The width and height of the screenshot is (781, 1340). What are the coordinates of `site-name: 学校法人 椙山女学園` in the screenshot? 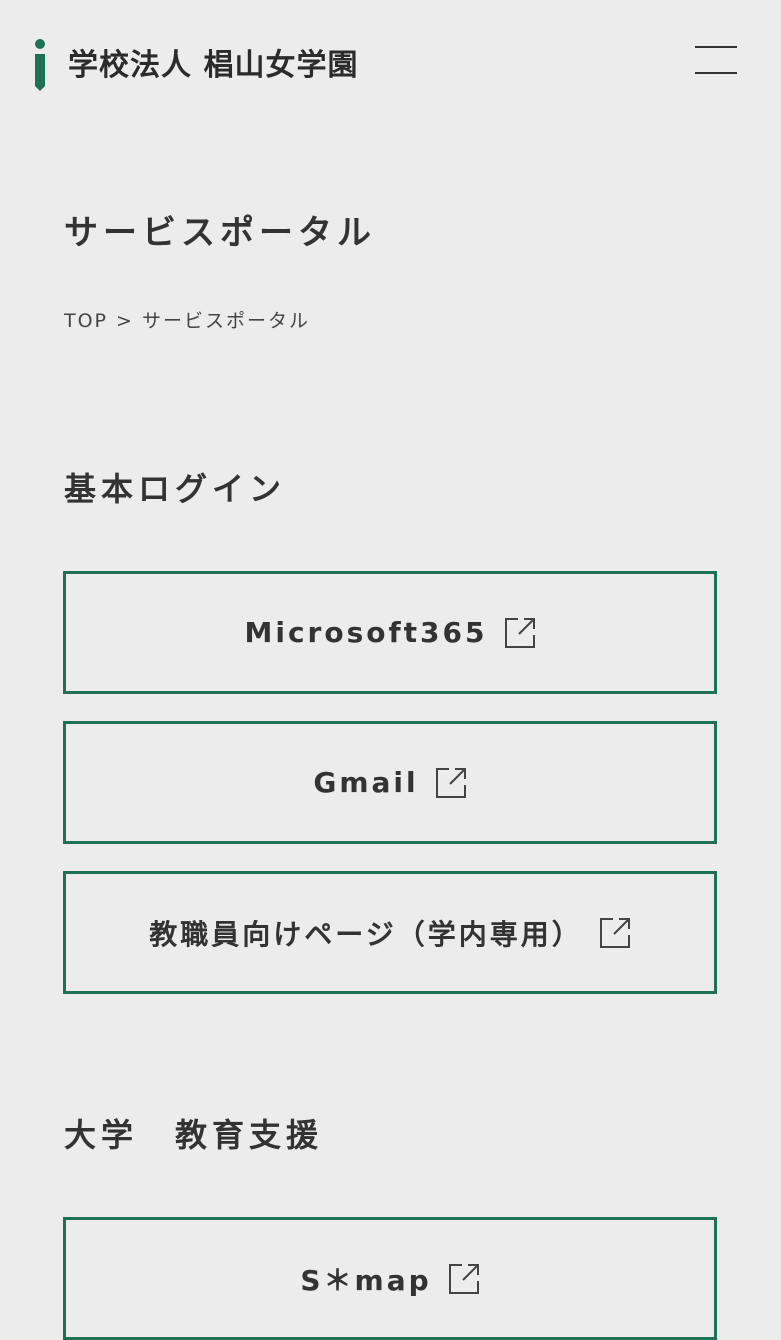 It's located at (213, 66).